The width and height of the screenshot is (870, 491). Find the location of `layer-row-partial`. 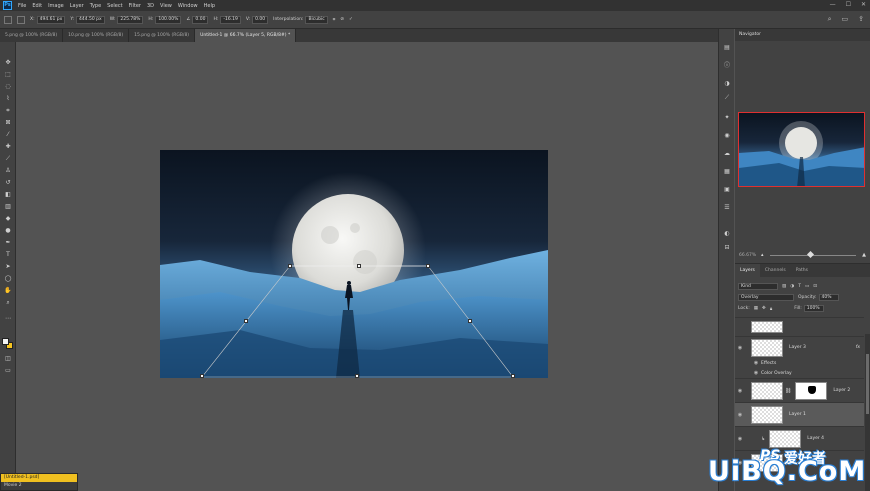

layer-row-partial is located at coordinates (799, 326).